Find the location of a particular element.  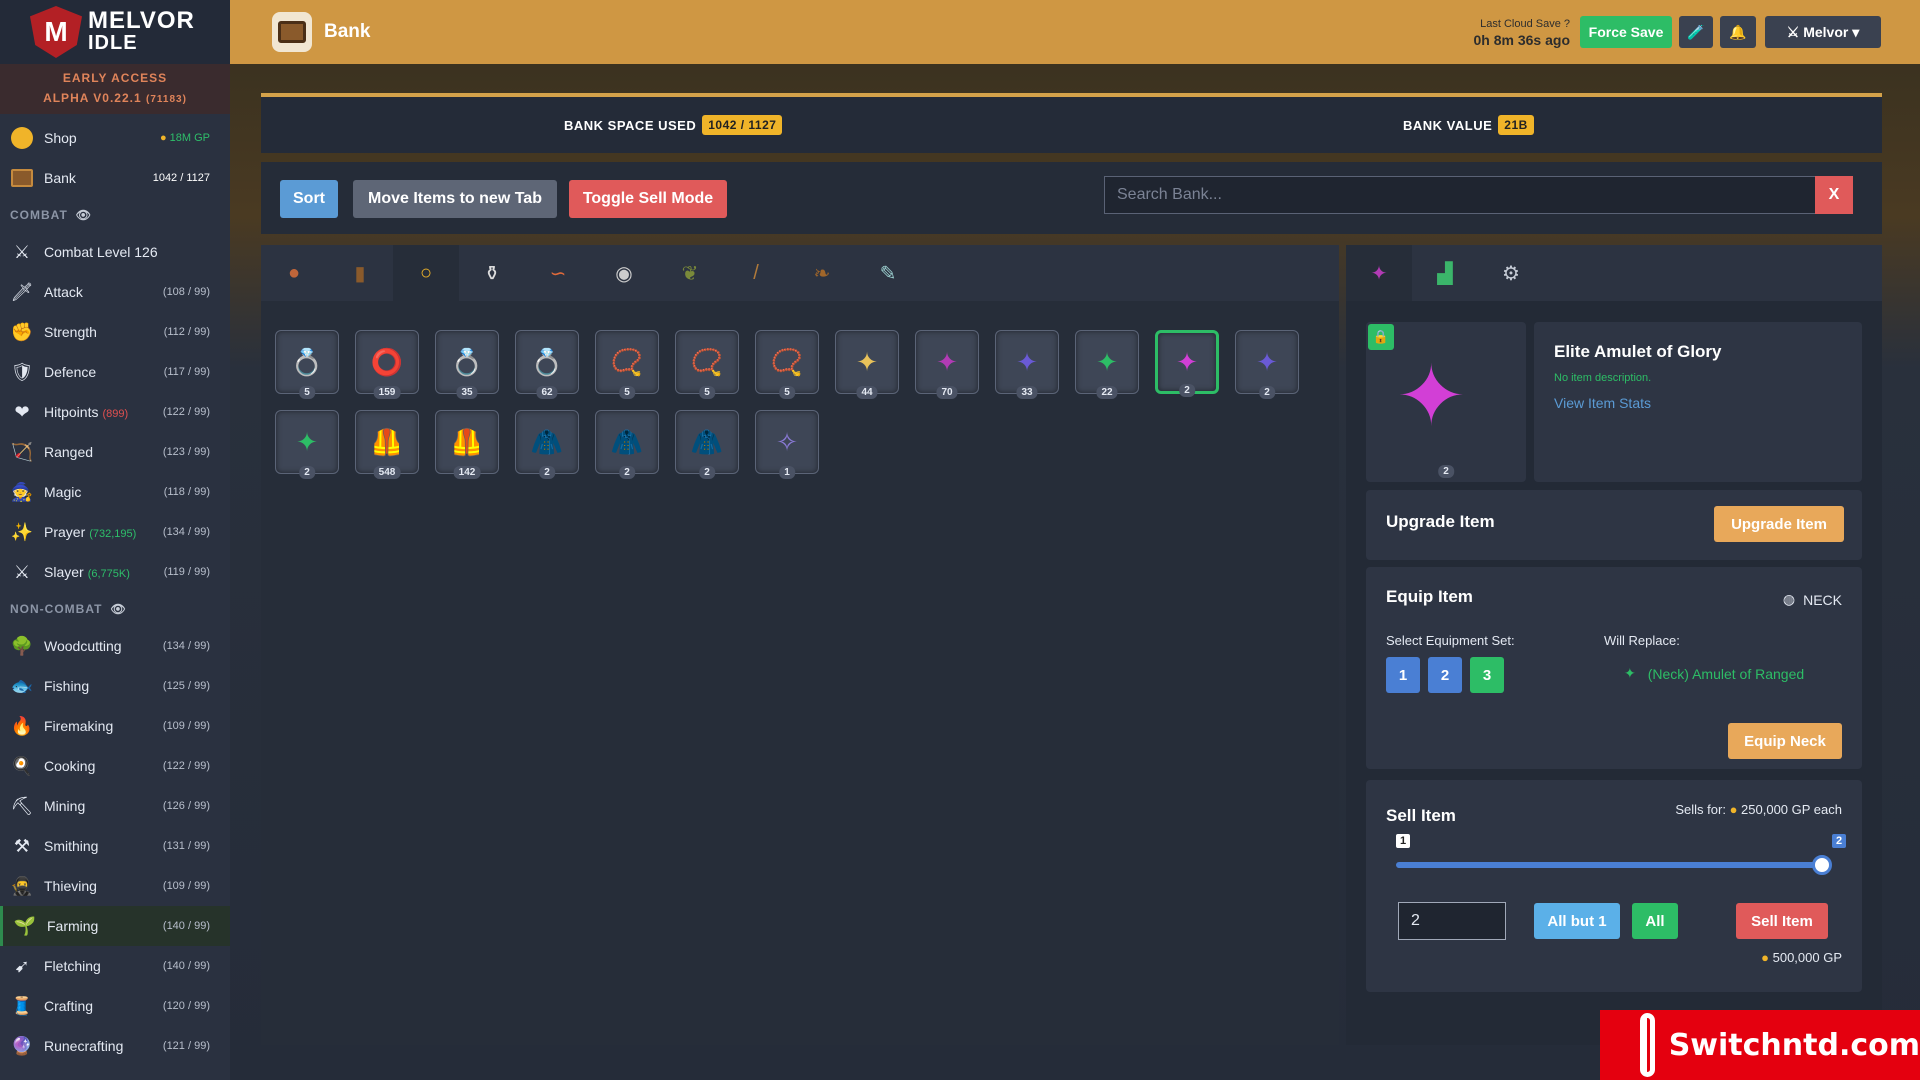

sell-item-button: Sell Item is located at coordinates (1782, 921).